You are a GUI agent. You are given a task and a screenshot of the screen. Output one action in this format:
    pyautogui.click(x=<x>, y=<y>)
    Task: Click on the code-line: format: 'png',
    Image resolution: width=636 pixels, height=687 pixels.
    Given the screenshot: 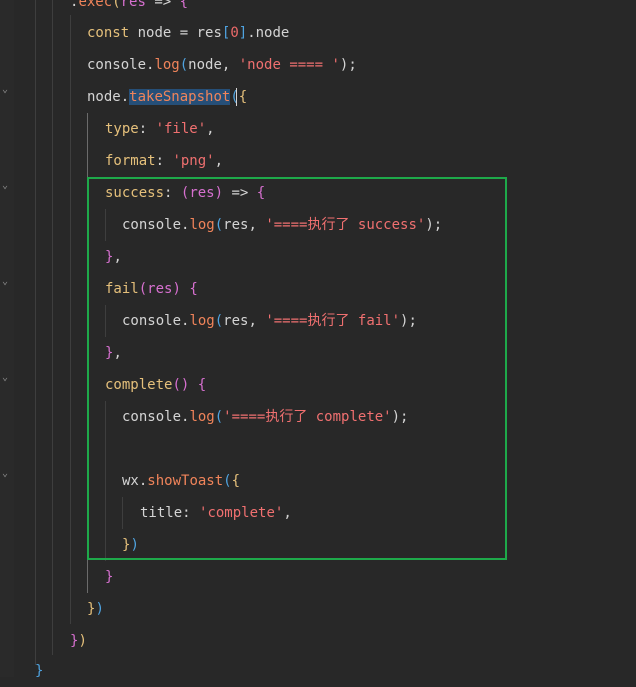 What is the action you would take?
    pyautogui.click(x=164, y=161)
    